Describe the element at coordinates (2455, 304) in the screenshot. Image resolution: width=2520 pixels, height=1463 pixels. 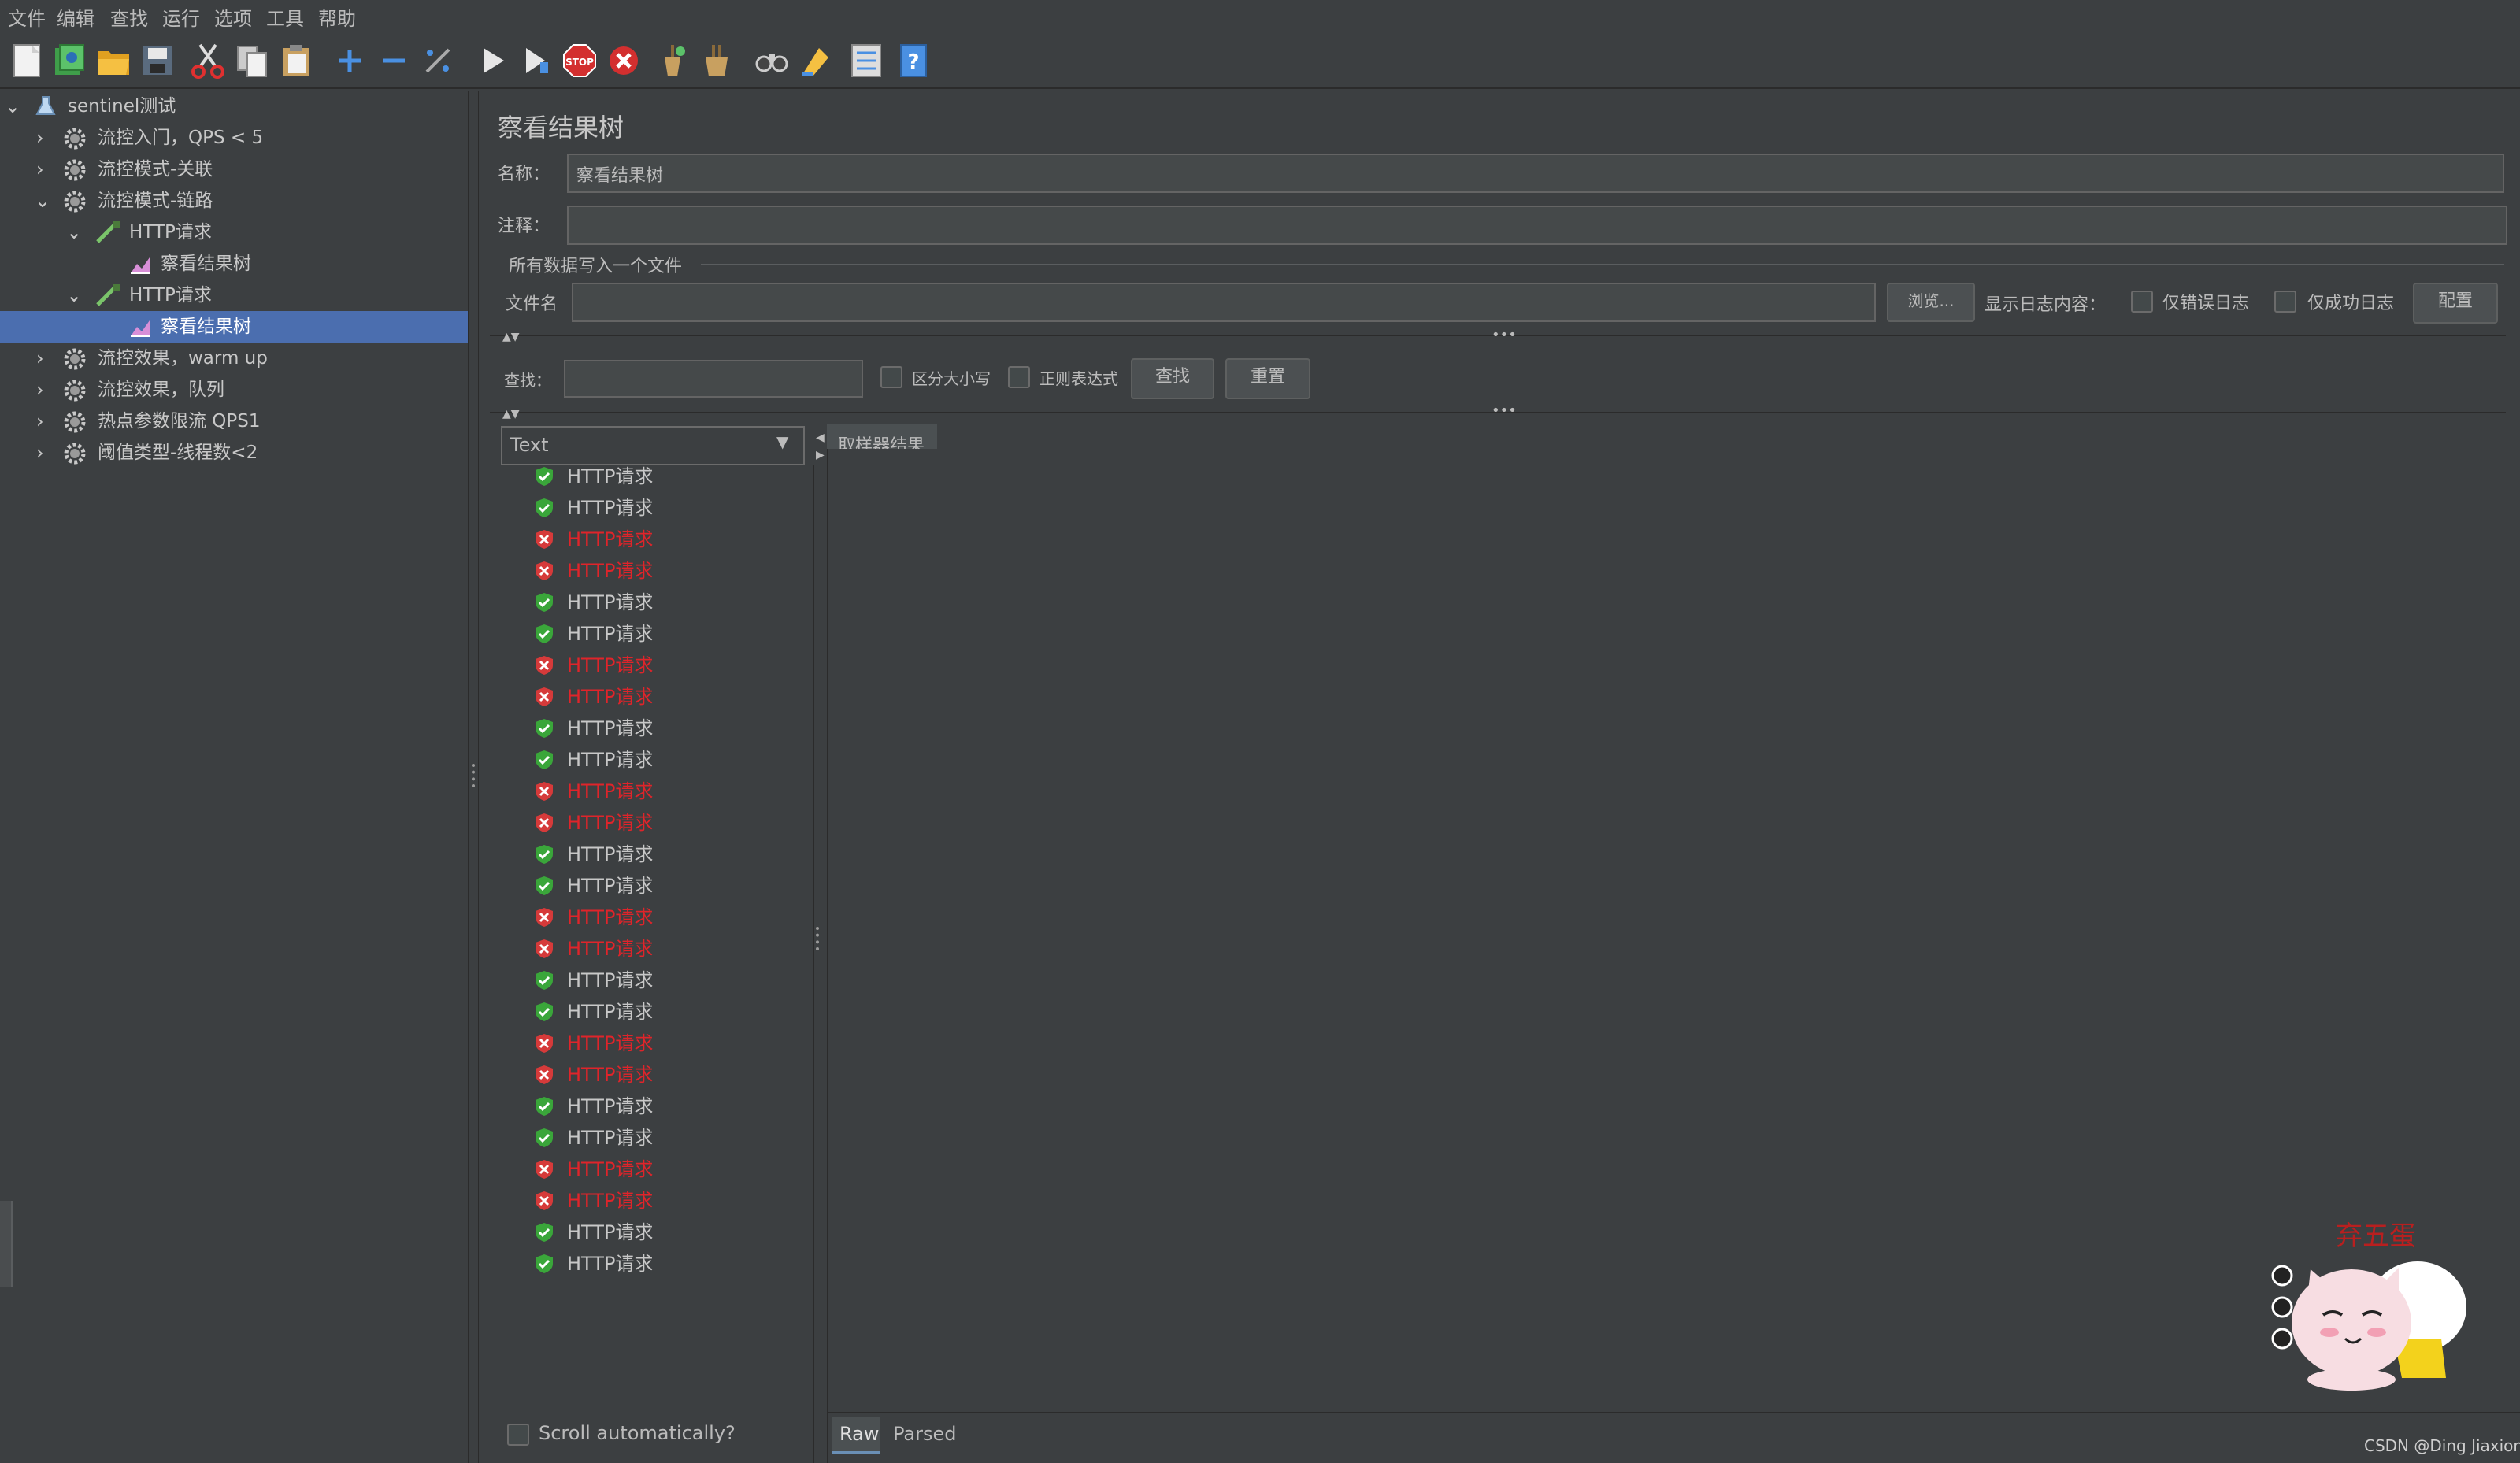
I see `configure-button: 配置` at that location.